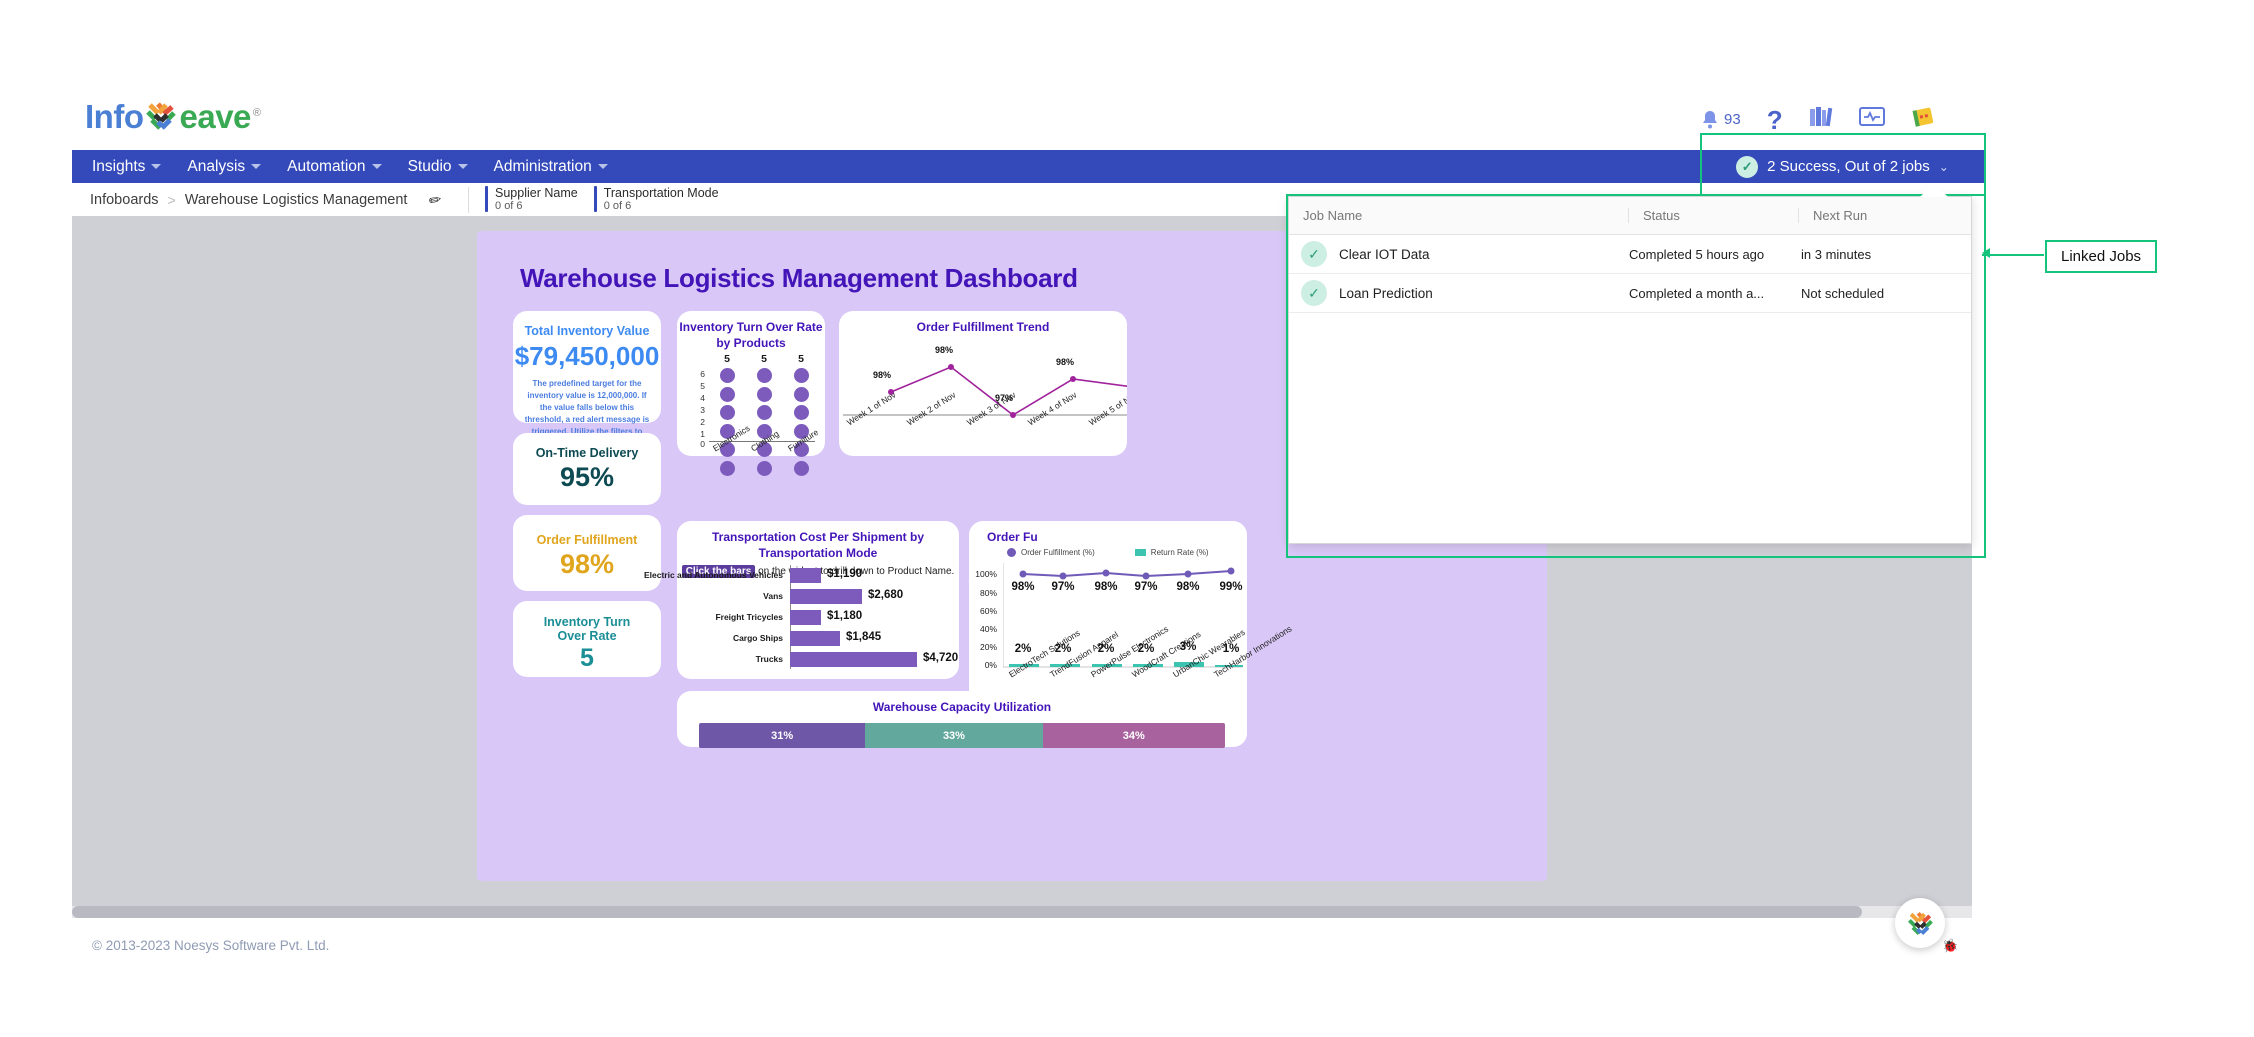 The height and width of the screenshot is (1037, 2254). I want to click on linked-jobs-status-button: ✓ 2 Success, Out of 2 jobs ⌄, so click(1842, 166).